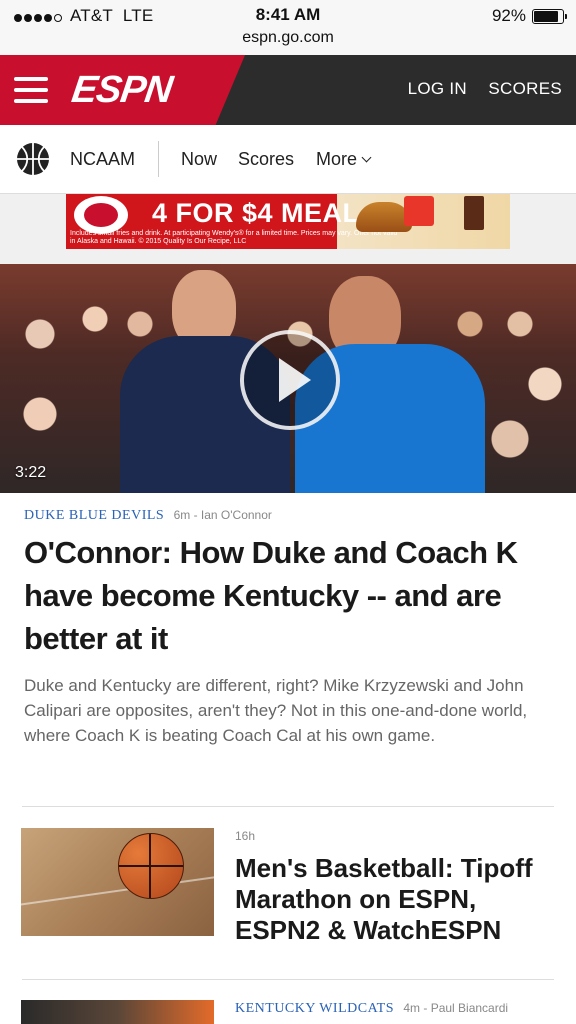 This screenshot has height=1024, width=576. Describe the element at coordinates (288, 90) in the screenshot. I see `site-header: ESPN LOG IN SCORES` at that location.